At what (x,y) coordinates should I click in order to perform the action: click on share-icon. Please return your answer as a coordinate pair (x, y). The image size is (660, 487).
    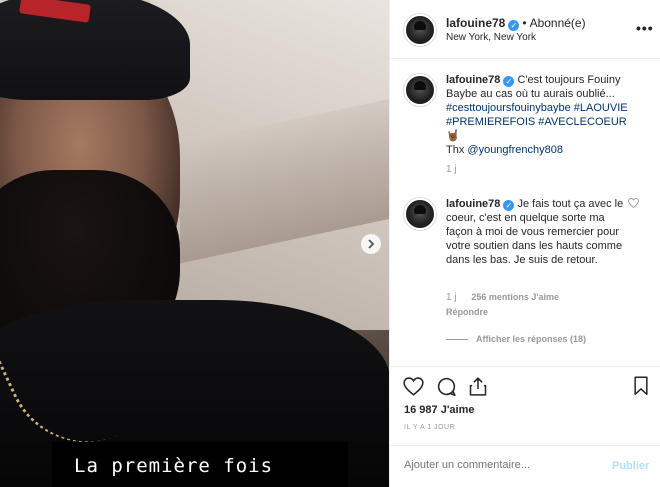
    Looking at the image, I should click on (478, 386).